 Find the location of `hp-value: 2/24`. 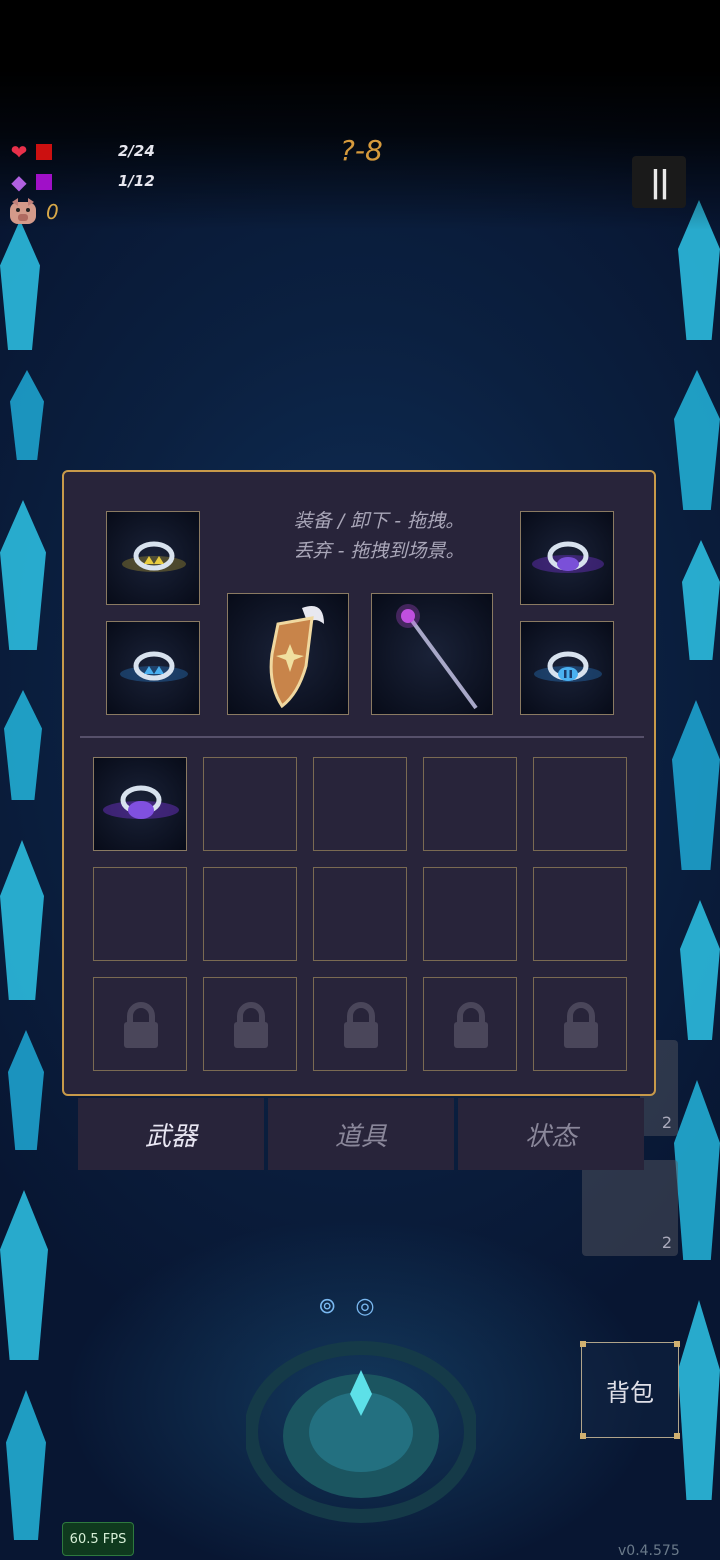

hp-value: 2/24 is located at coordinates (136, 151).